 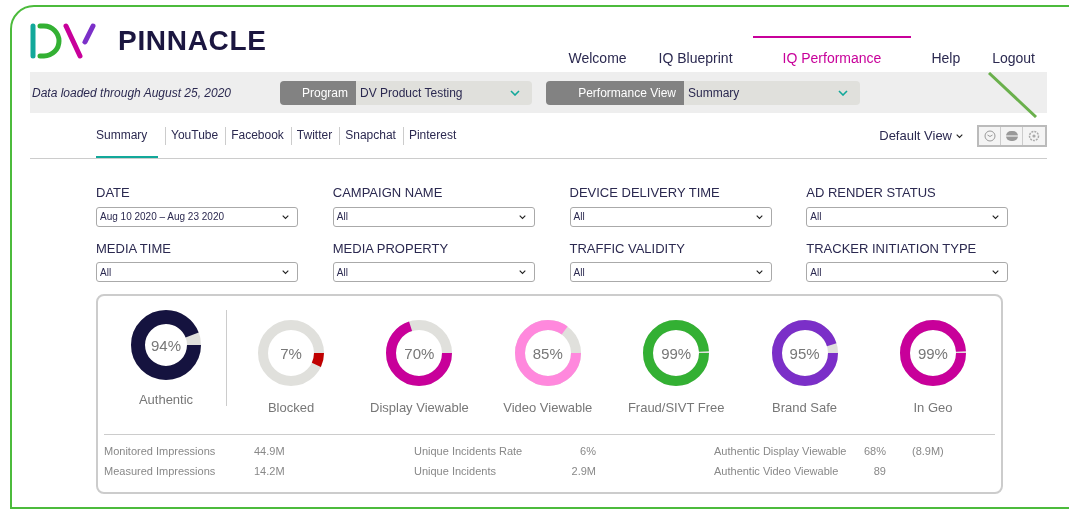 What do you see at coordinates (314, 135) in the screenshot?
I see `tab: Twitter` at bounding box center [314, 135].